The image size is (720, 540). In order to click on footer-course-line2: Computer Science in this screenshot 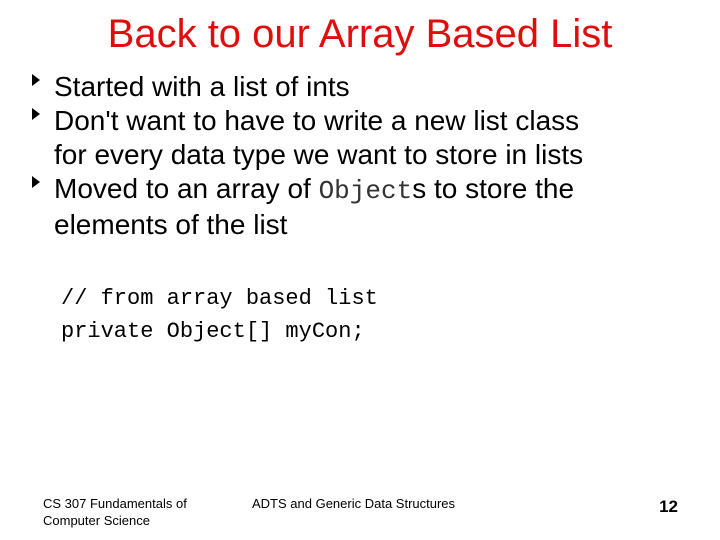, I will do `click(96, 520)`.